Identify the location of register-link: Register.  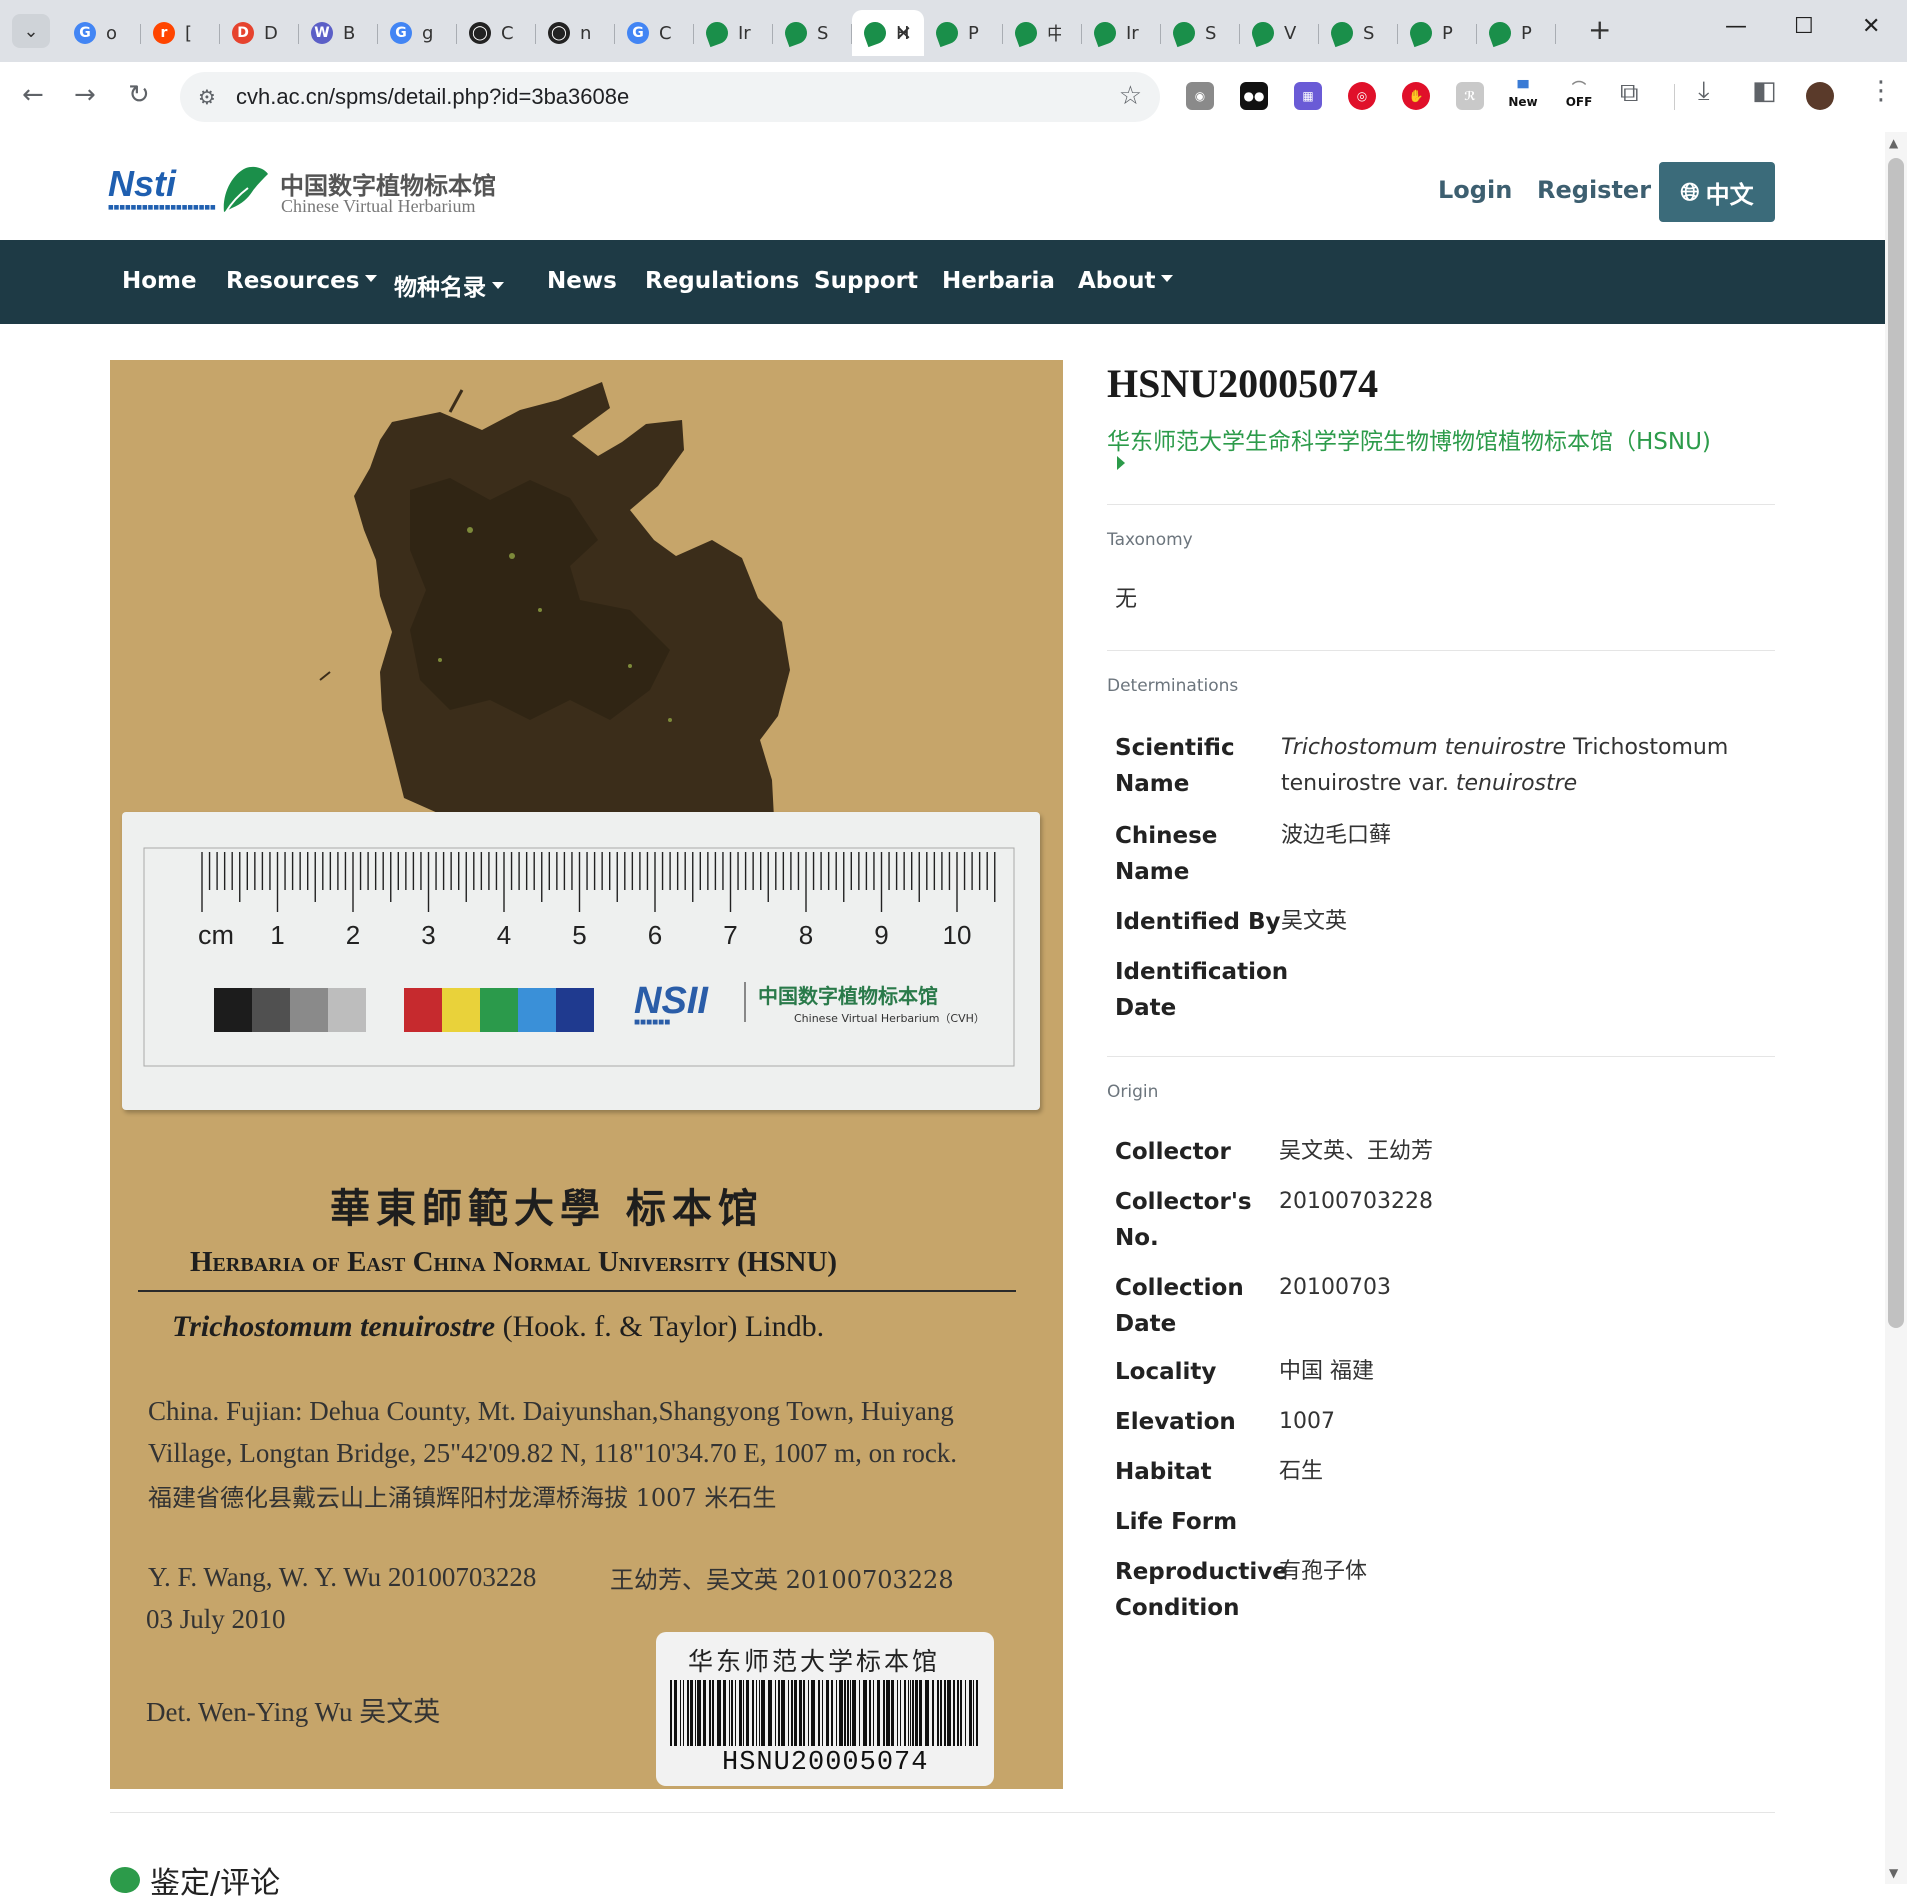
(1594, 190).